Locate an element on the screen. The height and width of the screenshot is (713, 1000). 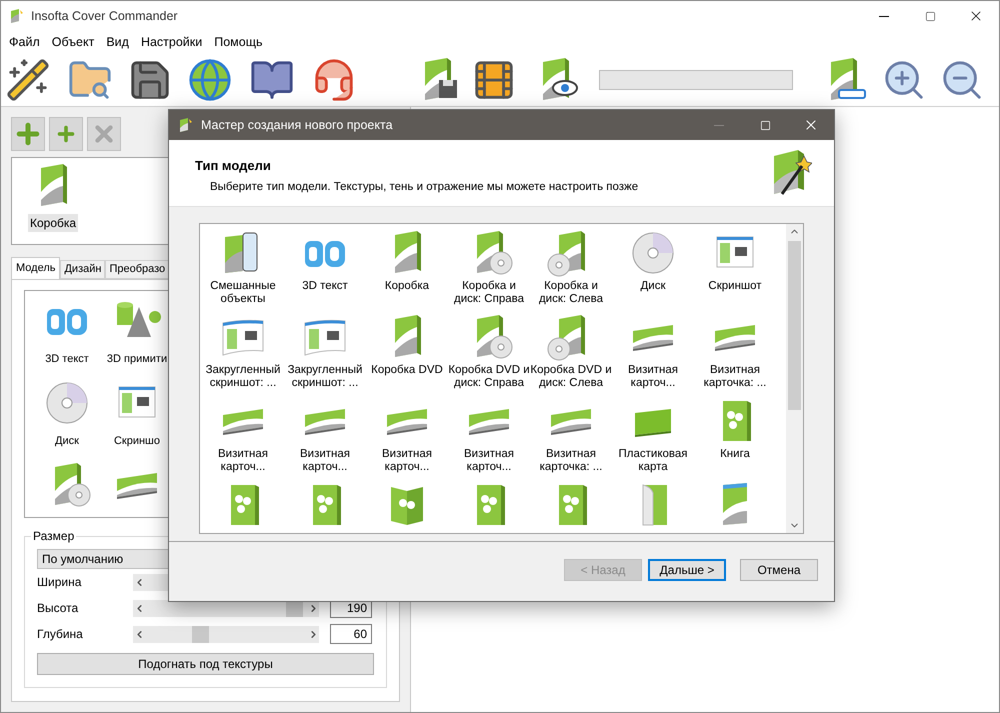
menu-item: Настройки is located at coordinates (171, 42).